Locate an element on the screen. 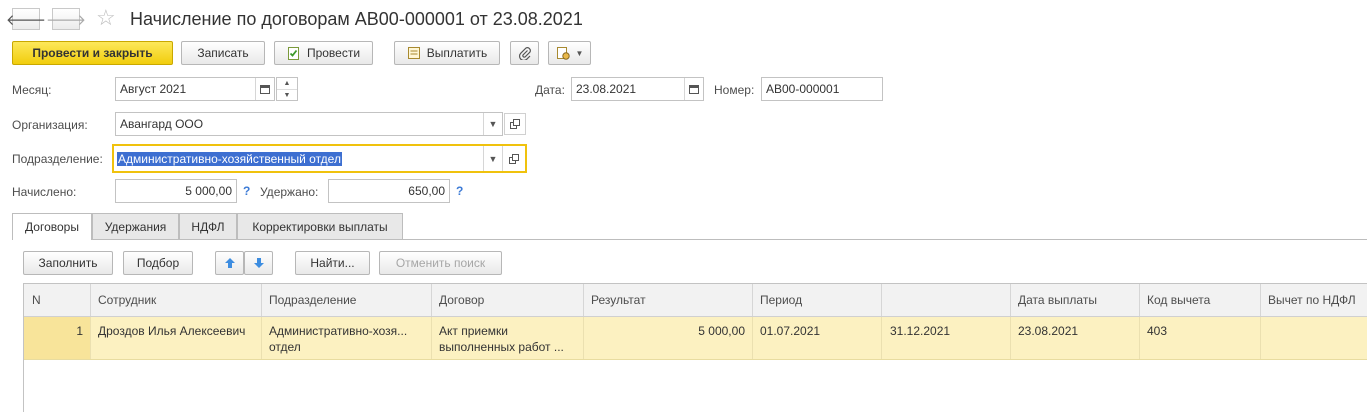 The width and height of the screenshot is (1367, 412). cancel-search-button: Отменить поиск is located at coordinates (440, 263).